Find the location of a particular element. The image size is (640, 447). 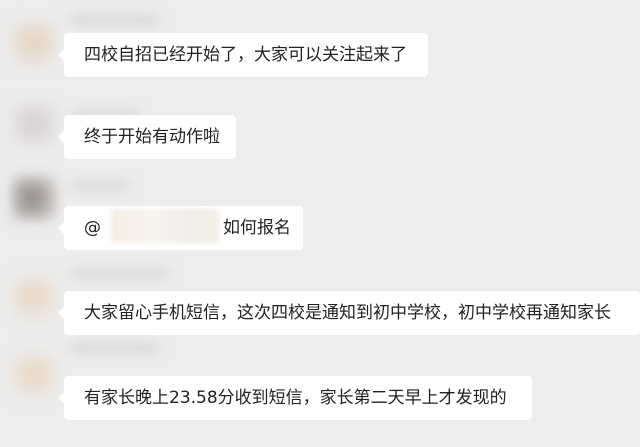

message-text: 有家长晚上23.58分收到短信，家长第二天早上才发现的 is located at coordinates (295, 398).